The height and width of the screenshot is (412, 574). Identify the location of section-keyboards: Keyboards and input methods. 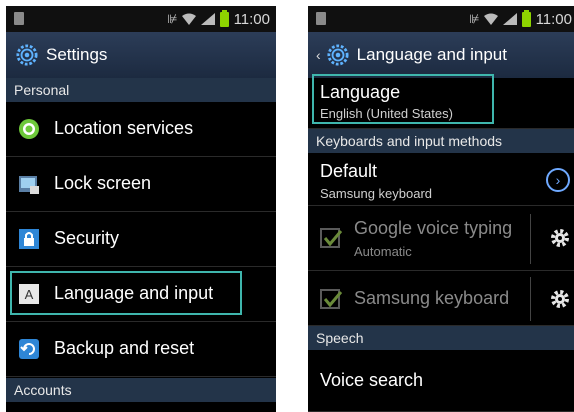
(441, 141).